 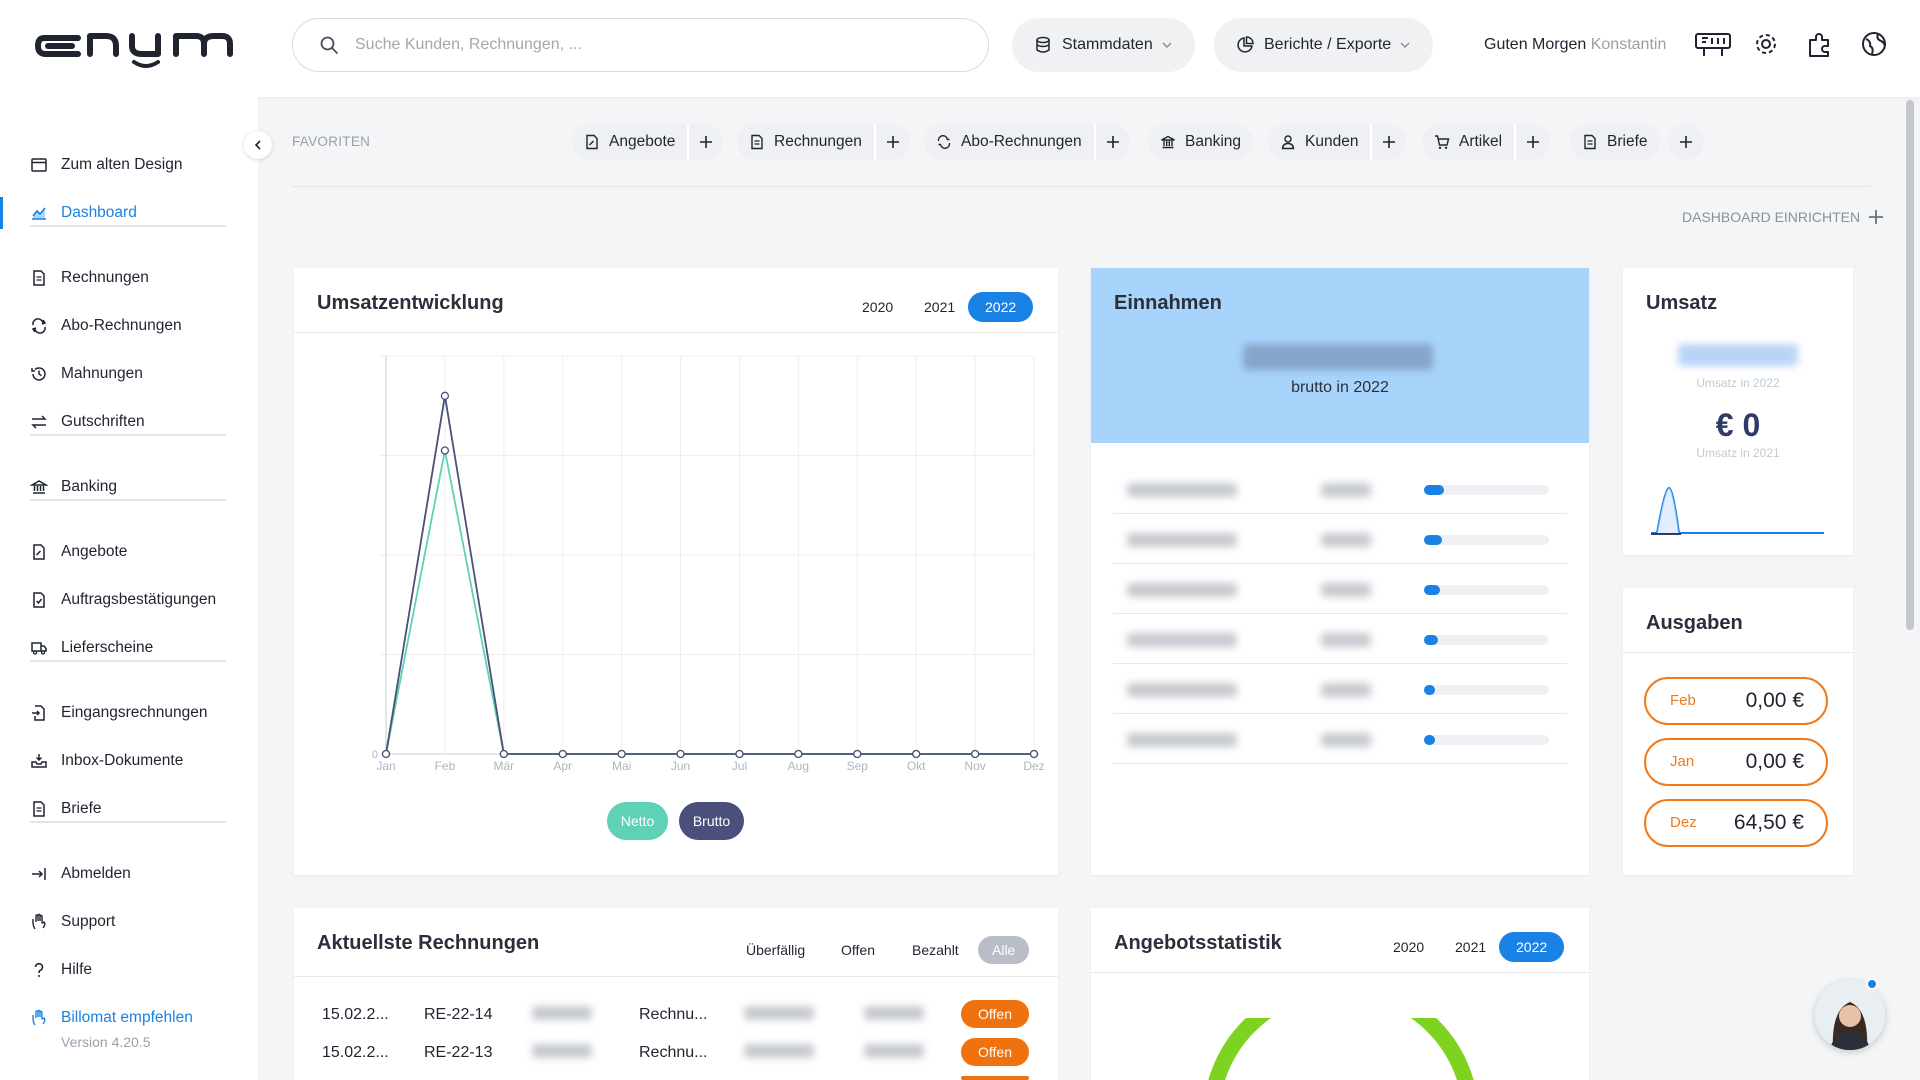 What do you see at coordinates (1713, 44) in the screenshot?
I see `billomat-badge-icon` at bounding box center [1713, 44].